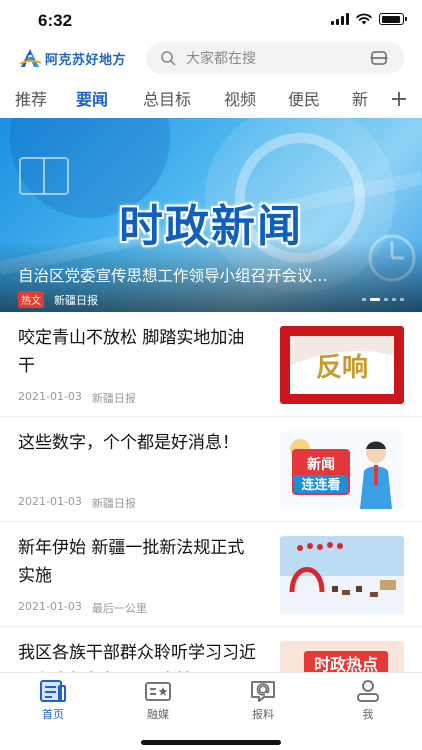 The height and width of the screenshot is (750, 422). What do you see at coordinates (168, 58) in the screenshot?
I see `search-icon` at bounding box center [168, 58].